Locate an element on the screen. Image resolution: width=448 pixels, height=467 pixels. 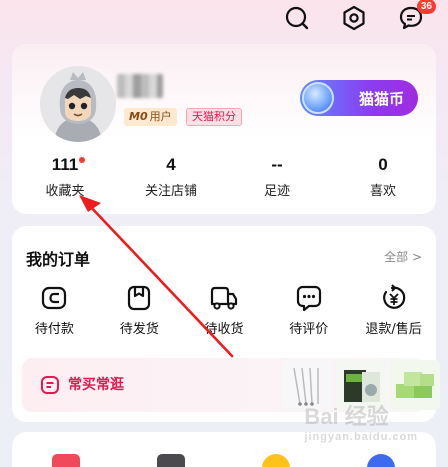
member-level: M0 is located at coordinates (138, 116).